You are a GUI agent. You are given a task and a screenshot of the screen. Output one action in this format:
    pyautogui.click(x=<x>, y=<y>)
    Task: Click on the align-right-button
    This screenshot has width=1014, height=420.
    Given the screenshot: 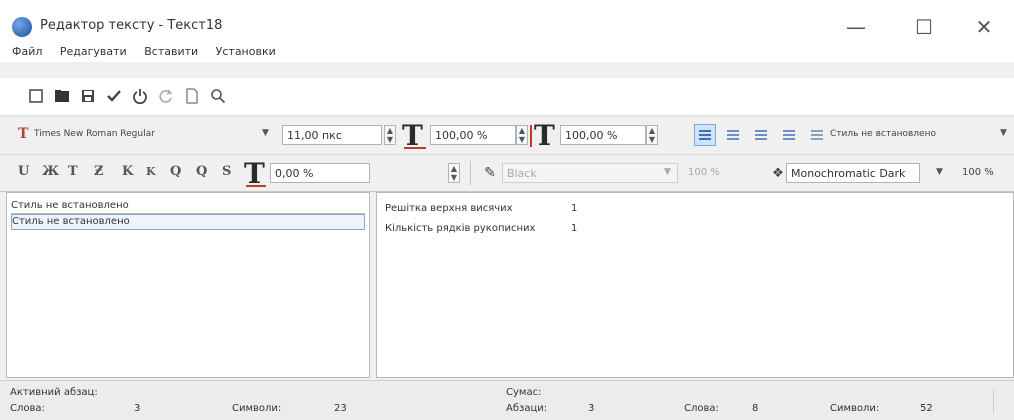 What is the action you would take?
    pyautogui.click(x=761, y=135)
    